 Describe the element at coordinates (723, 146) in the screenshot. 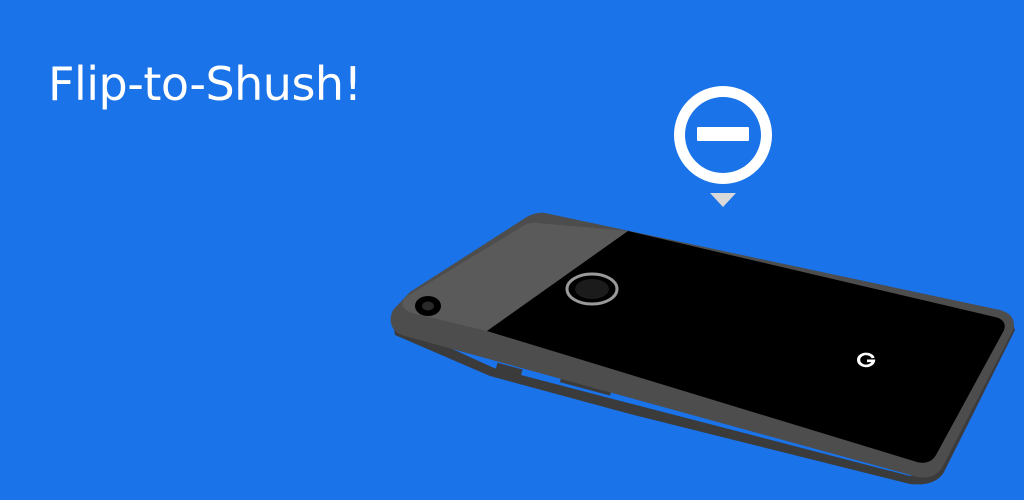

I see `do-not-disturb-icon` at that location.